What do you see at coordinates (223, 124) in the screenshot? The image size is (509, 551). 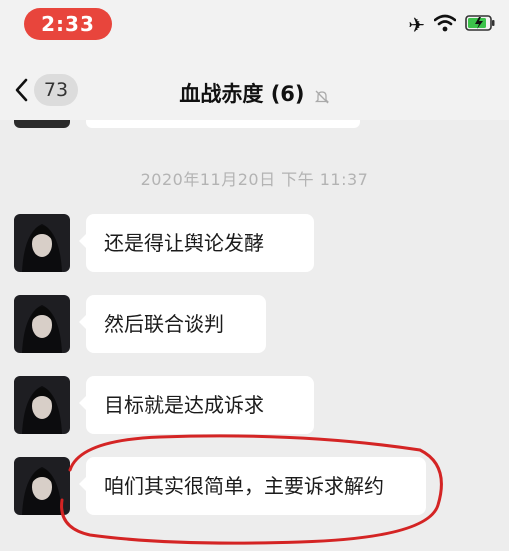 I see `message-bubble-previous` at bounding box center [223, 124].